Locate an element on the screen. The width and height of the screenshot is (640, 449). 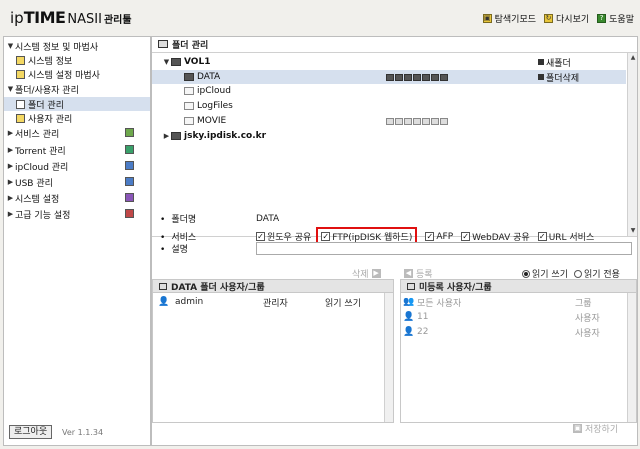
folder-name-row: 폴더명 DATA is located at coordinates (219, 219).